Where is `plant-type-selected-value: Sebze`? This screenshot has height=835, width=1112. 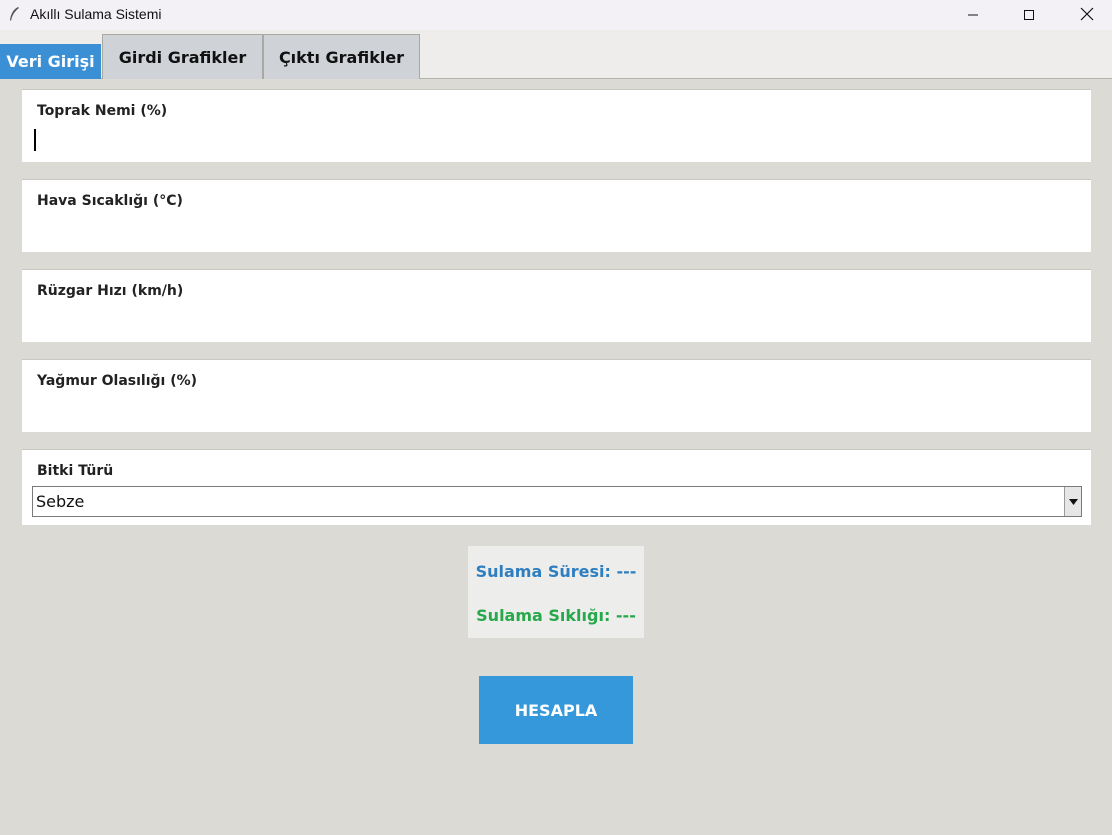 plant-type-selected-value: Sebze is located at coordinates (60, 501).